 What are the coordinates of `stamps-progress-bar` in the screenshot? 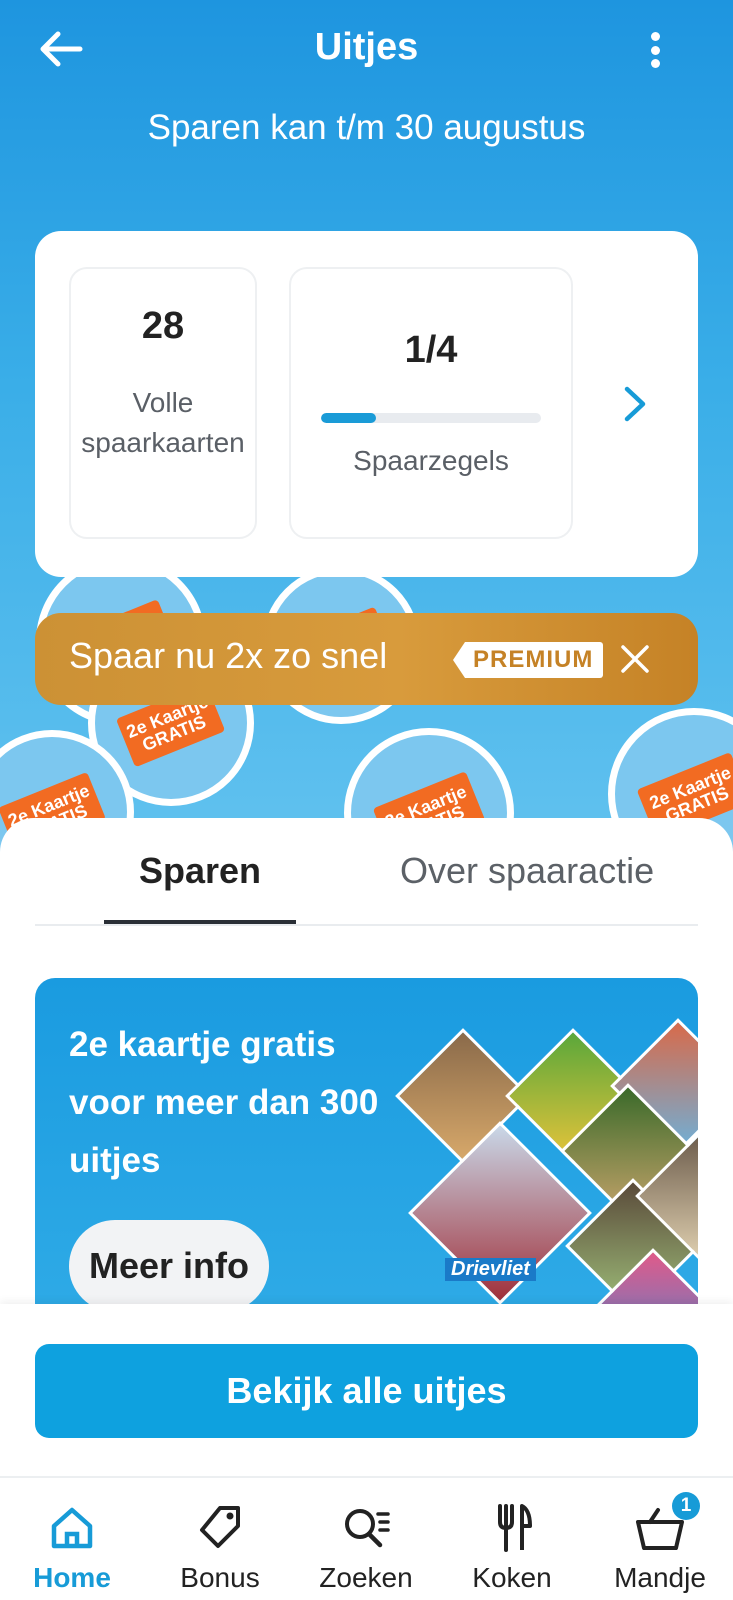 It's located at (431, 418).